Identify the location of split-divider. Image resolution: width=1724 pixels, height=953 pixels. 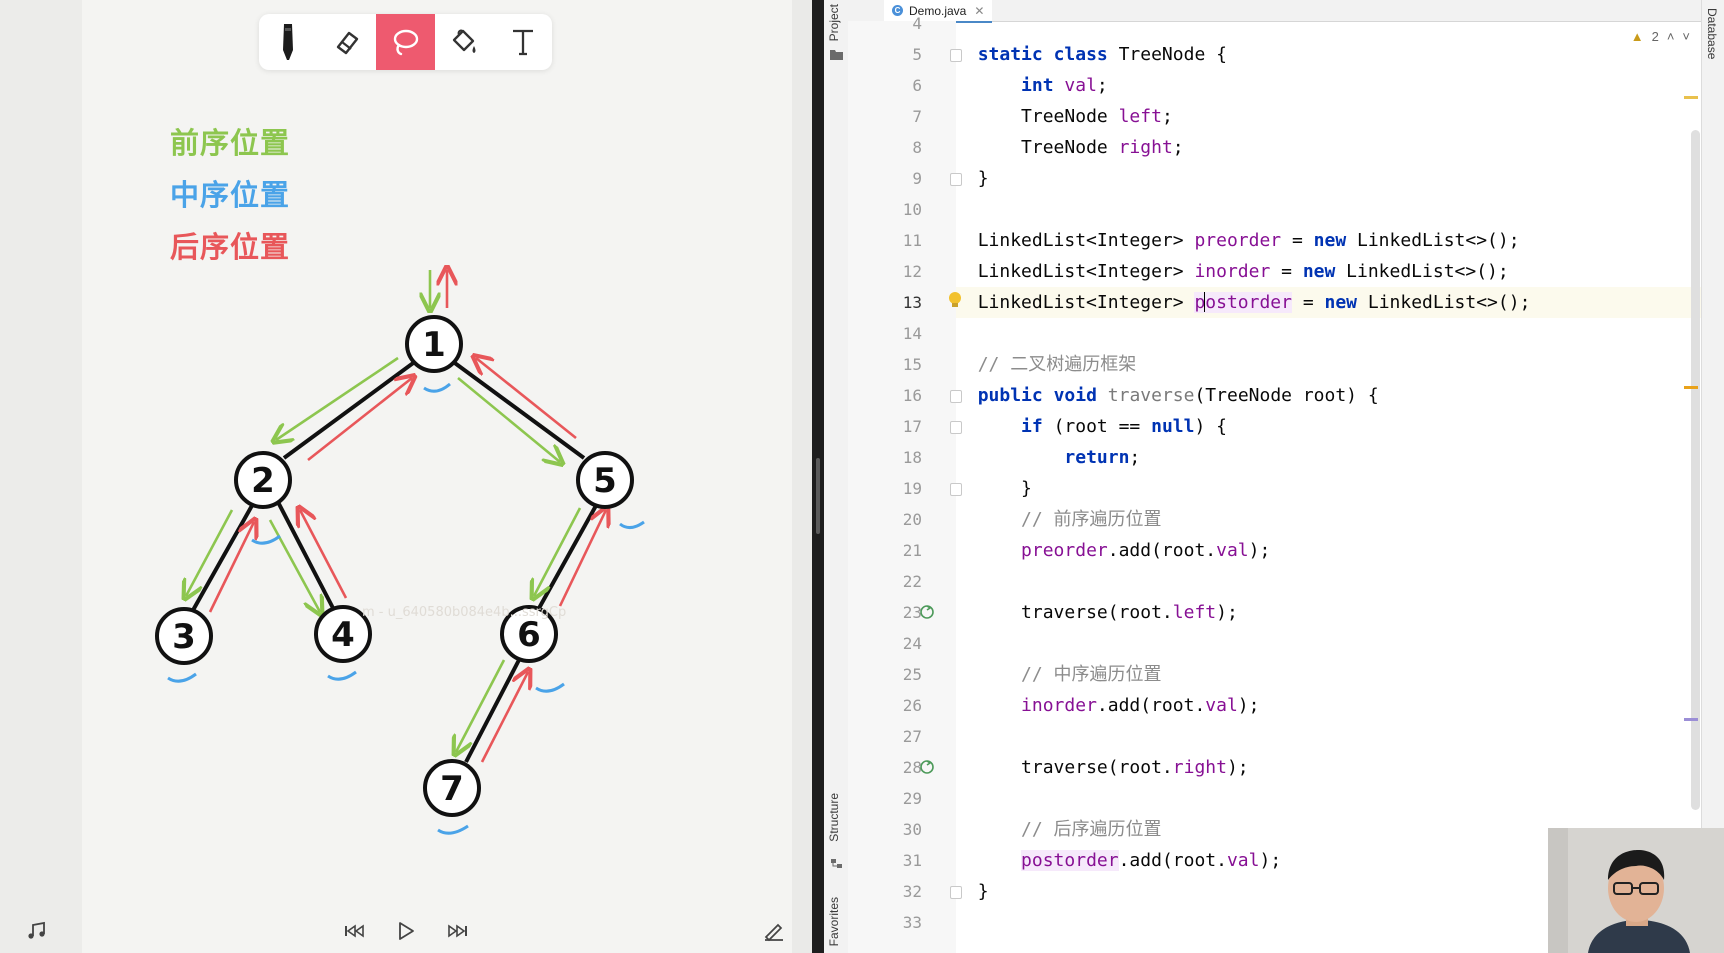
(818, 476).